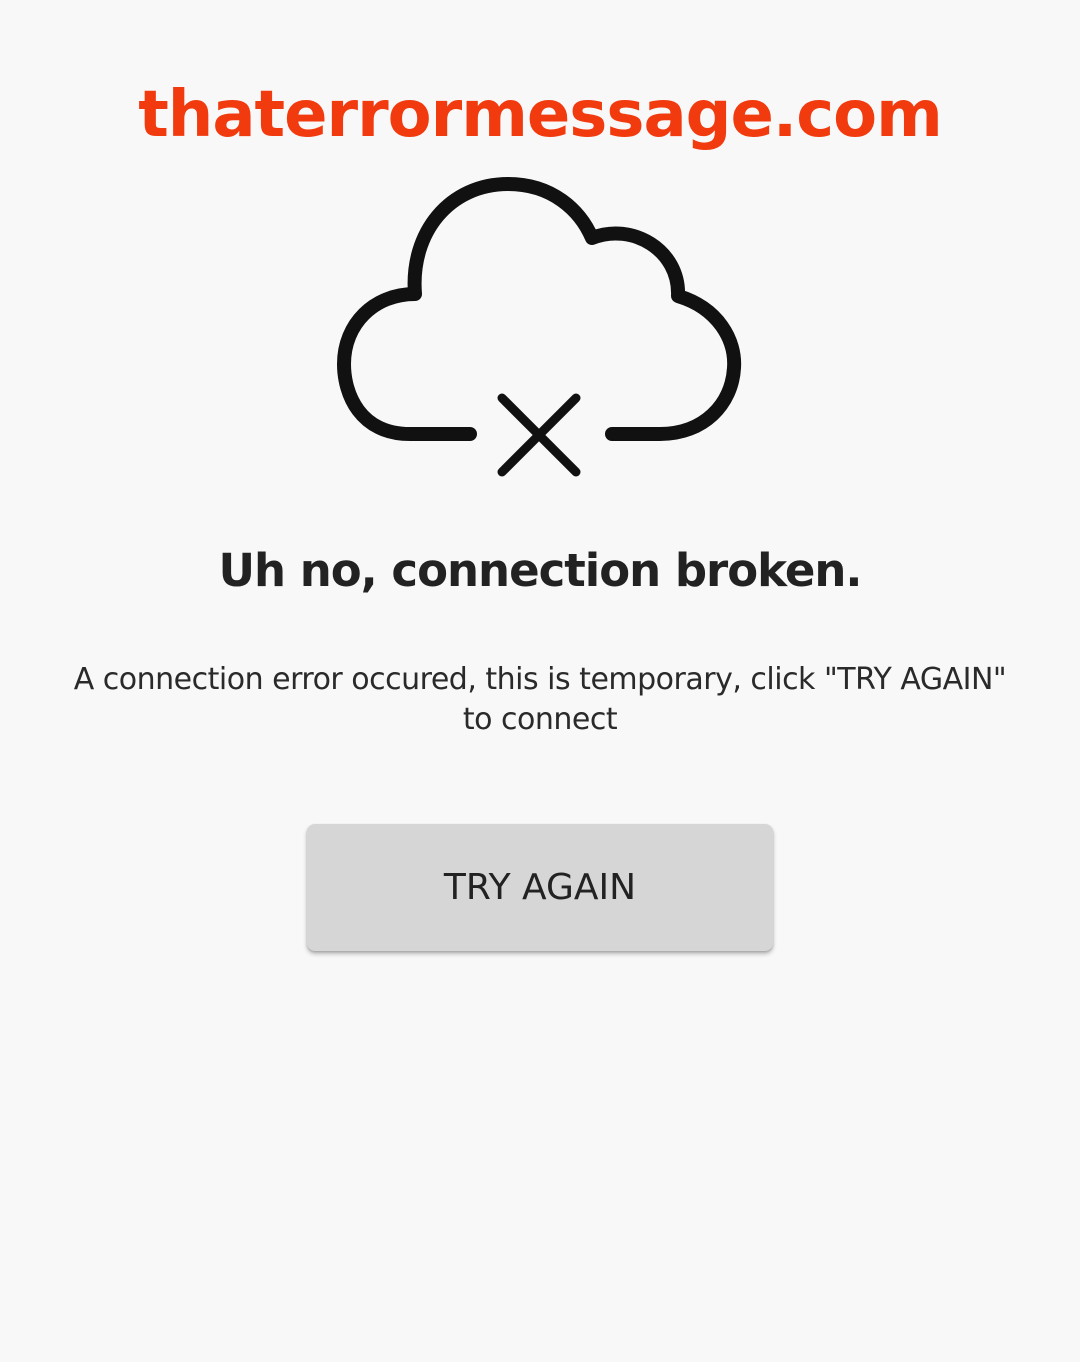 This screenshot has height=1362, width=1080. Describe the element at coordinates (539, 327) in the screenshot. I see `cloud-off-icon` at that location.